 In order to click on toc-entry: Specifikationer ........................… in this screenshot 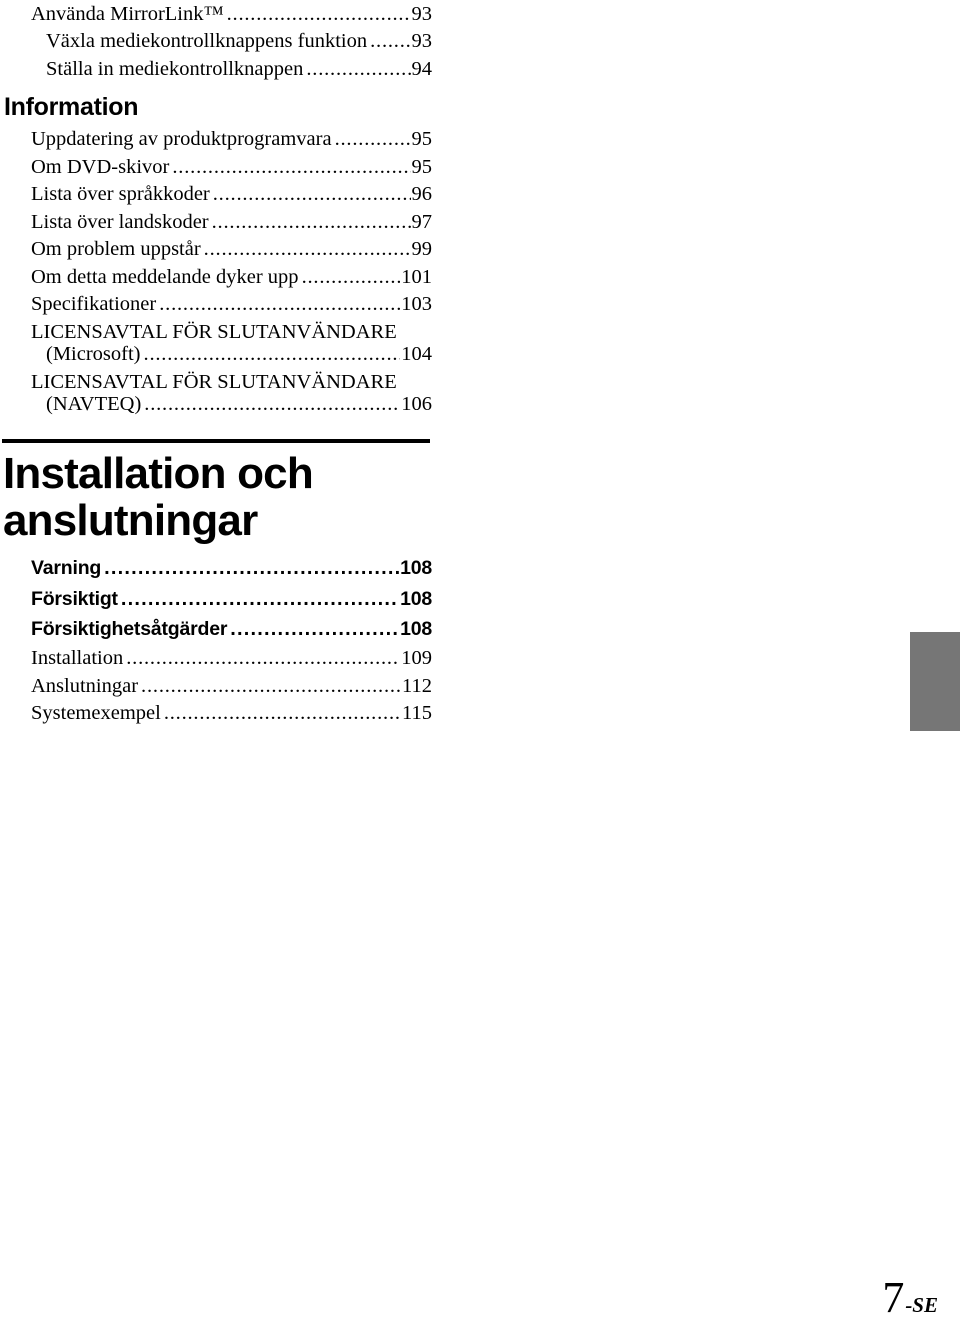, I will do `click(216, 305)`.